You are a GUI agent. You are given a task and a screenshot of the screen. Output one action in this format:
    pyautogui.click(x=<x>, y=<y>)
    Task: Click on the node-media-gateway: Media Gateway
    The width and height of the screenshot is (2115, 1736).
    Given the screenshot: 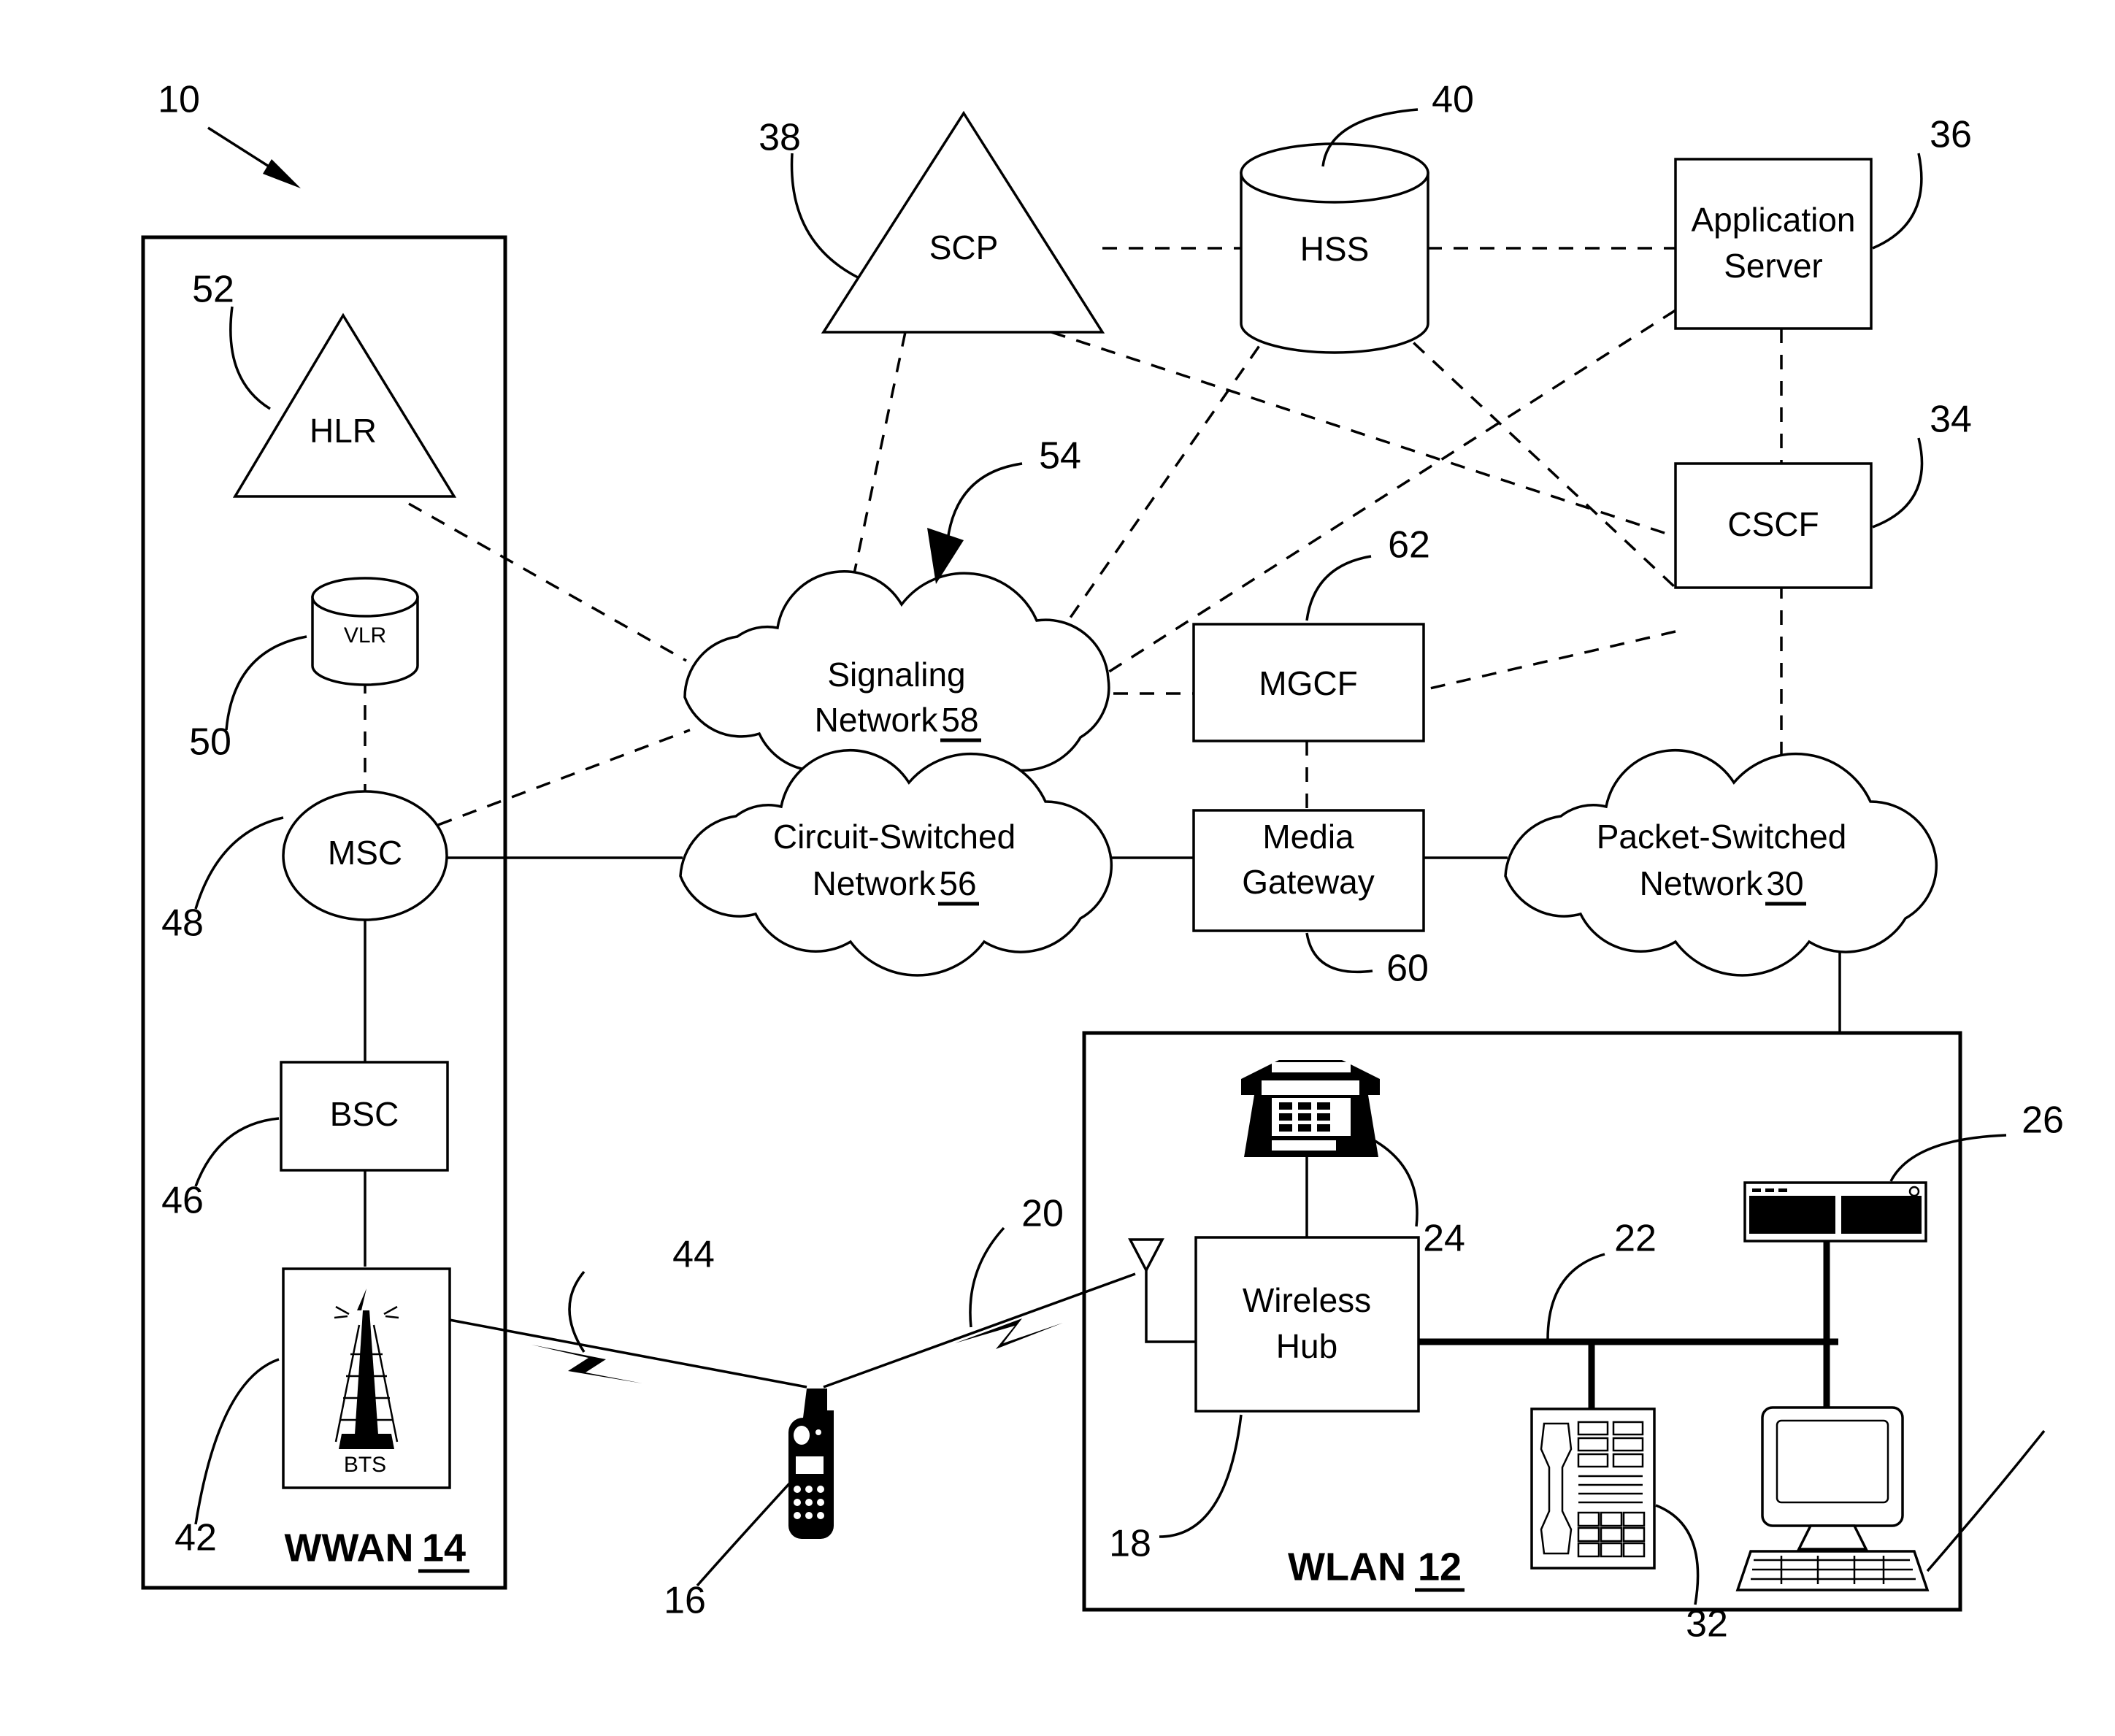 What is the action you would take?
    pyautogui.click(x=1309, y=870)
    